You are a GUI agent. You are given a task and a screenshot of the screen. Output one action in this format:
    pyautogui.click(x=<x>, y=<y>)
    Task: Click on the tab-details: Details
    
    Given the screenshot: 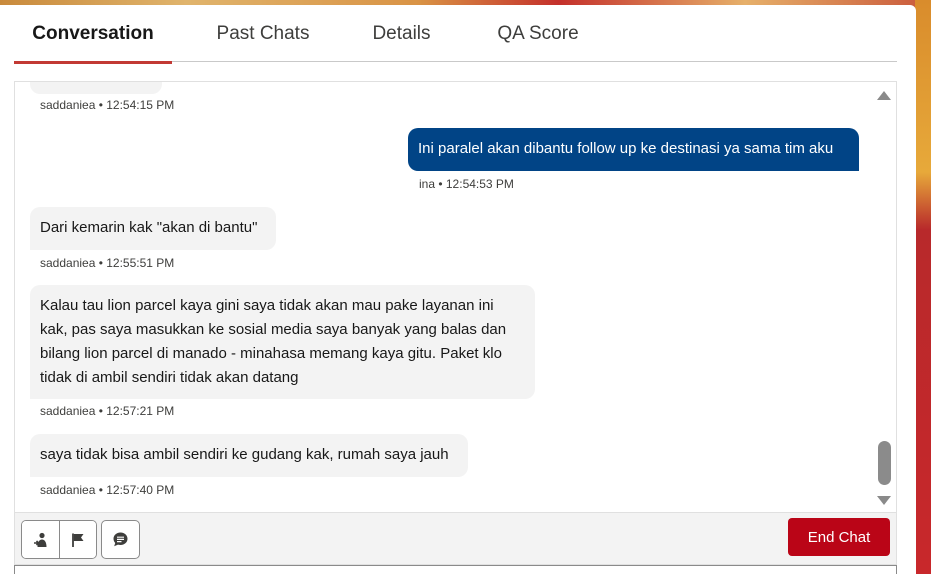 What is the action you would take?
    pyautogui.click(x=401, y=33)
    